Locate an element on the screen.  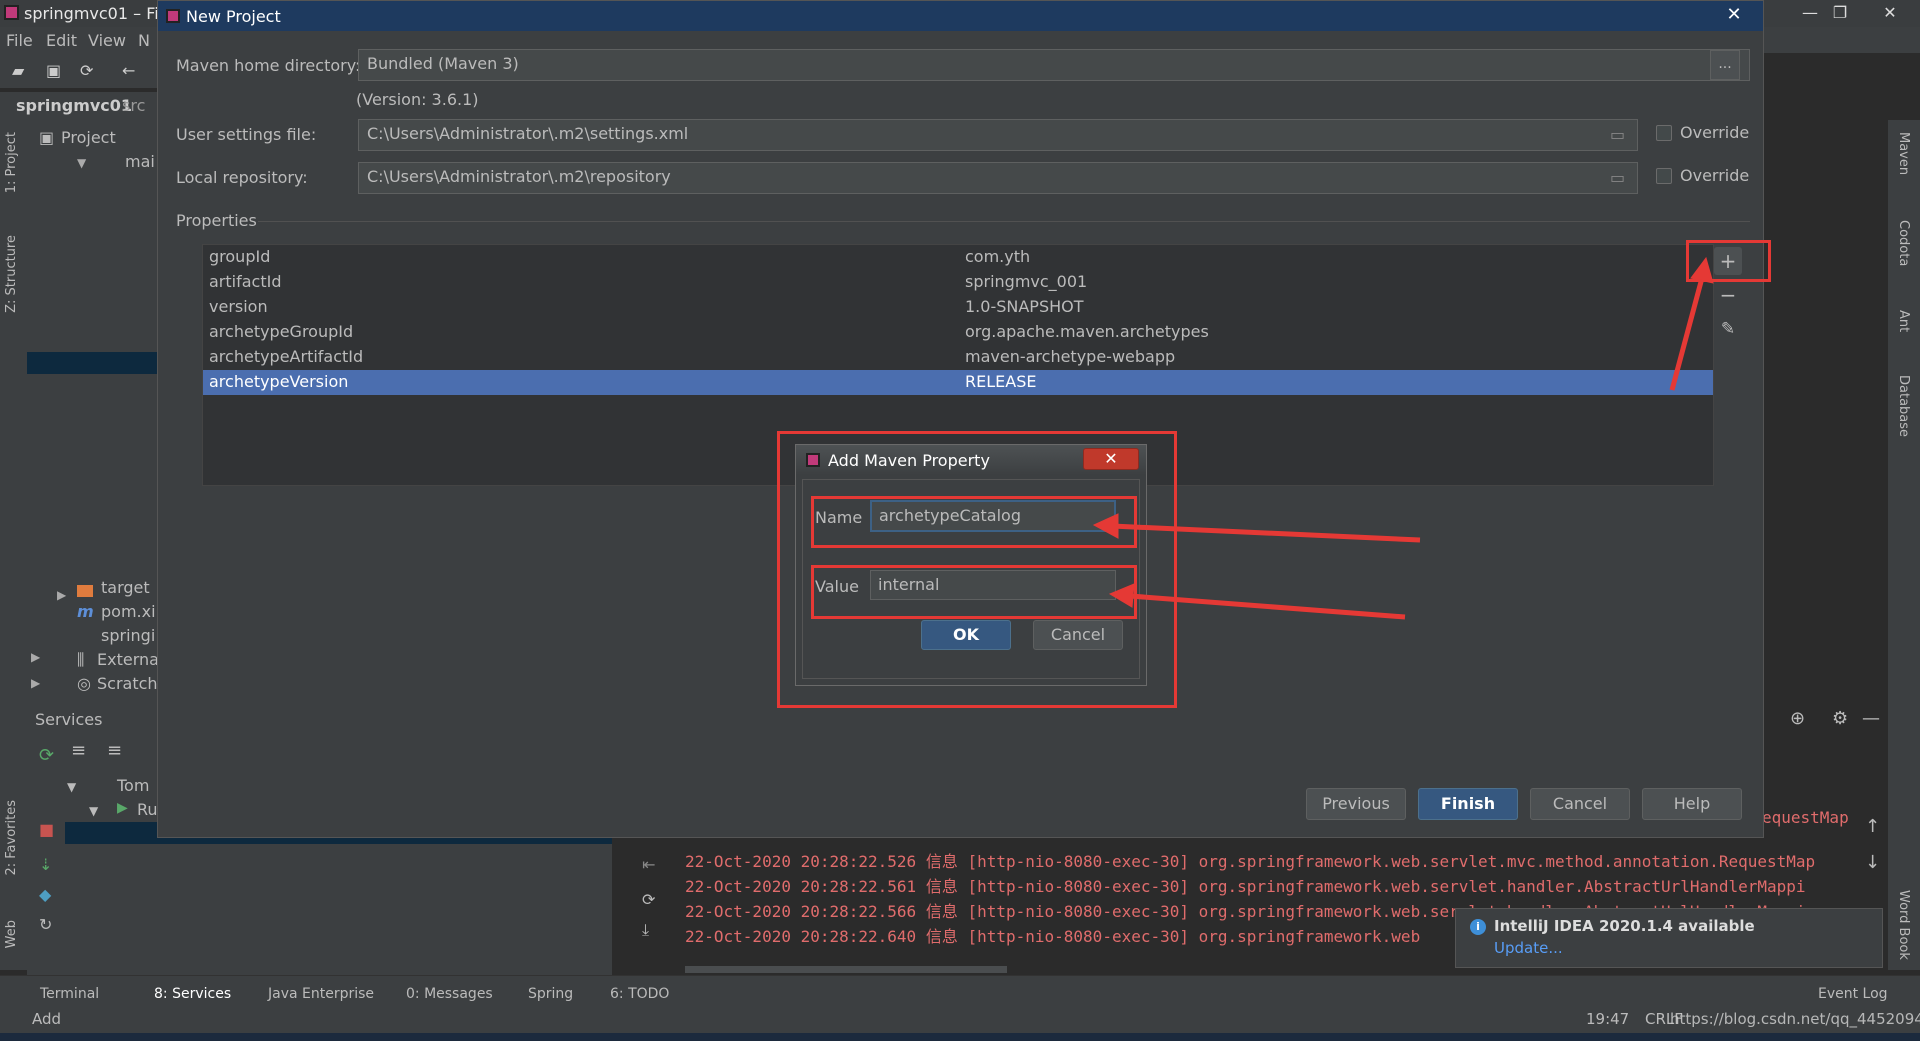
help-button: Help is located at coordinates (1692, 804).